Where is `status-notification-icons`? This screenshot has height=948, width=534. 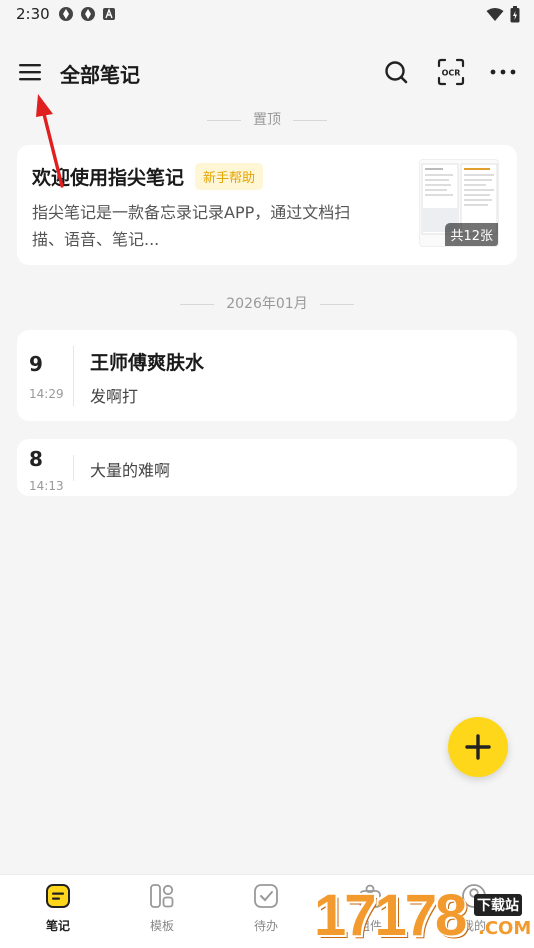
status-notification-icons is located at coordinates (88, 14).